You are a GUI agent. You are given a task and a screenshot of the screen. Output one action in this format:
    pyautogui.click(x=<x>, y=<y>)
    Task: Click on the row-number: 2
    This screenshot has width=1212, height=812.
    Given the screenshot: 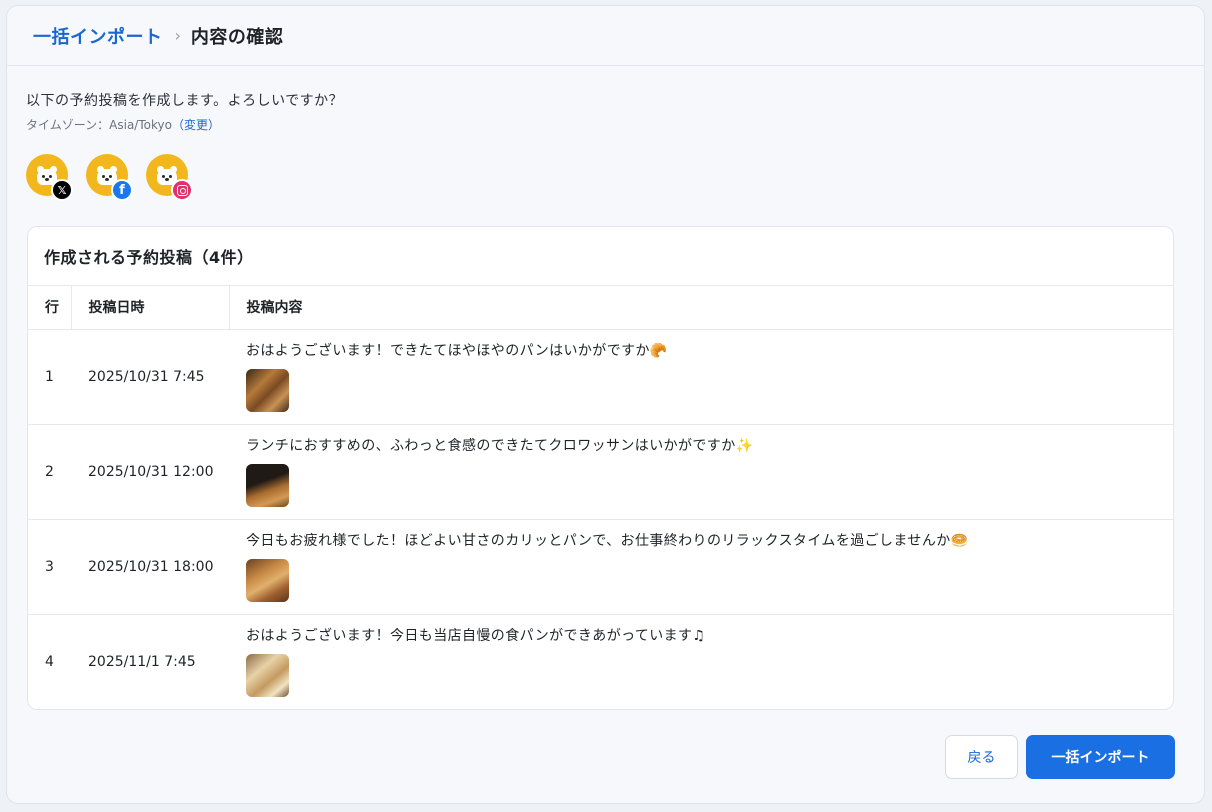 What is the action you would take?
    pyautogui.click(x=49, y=472)
    